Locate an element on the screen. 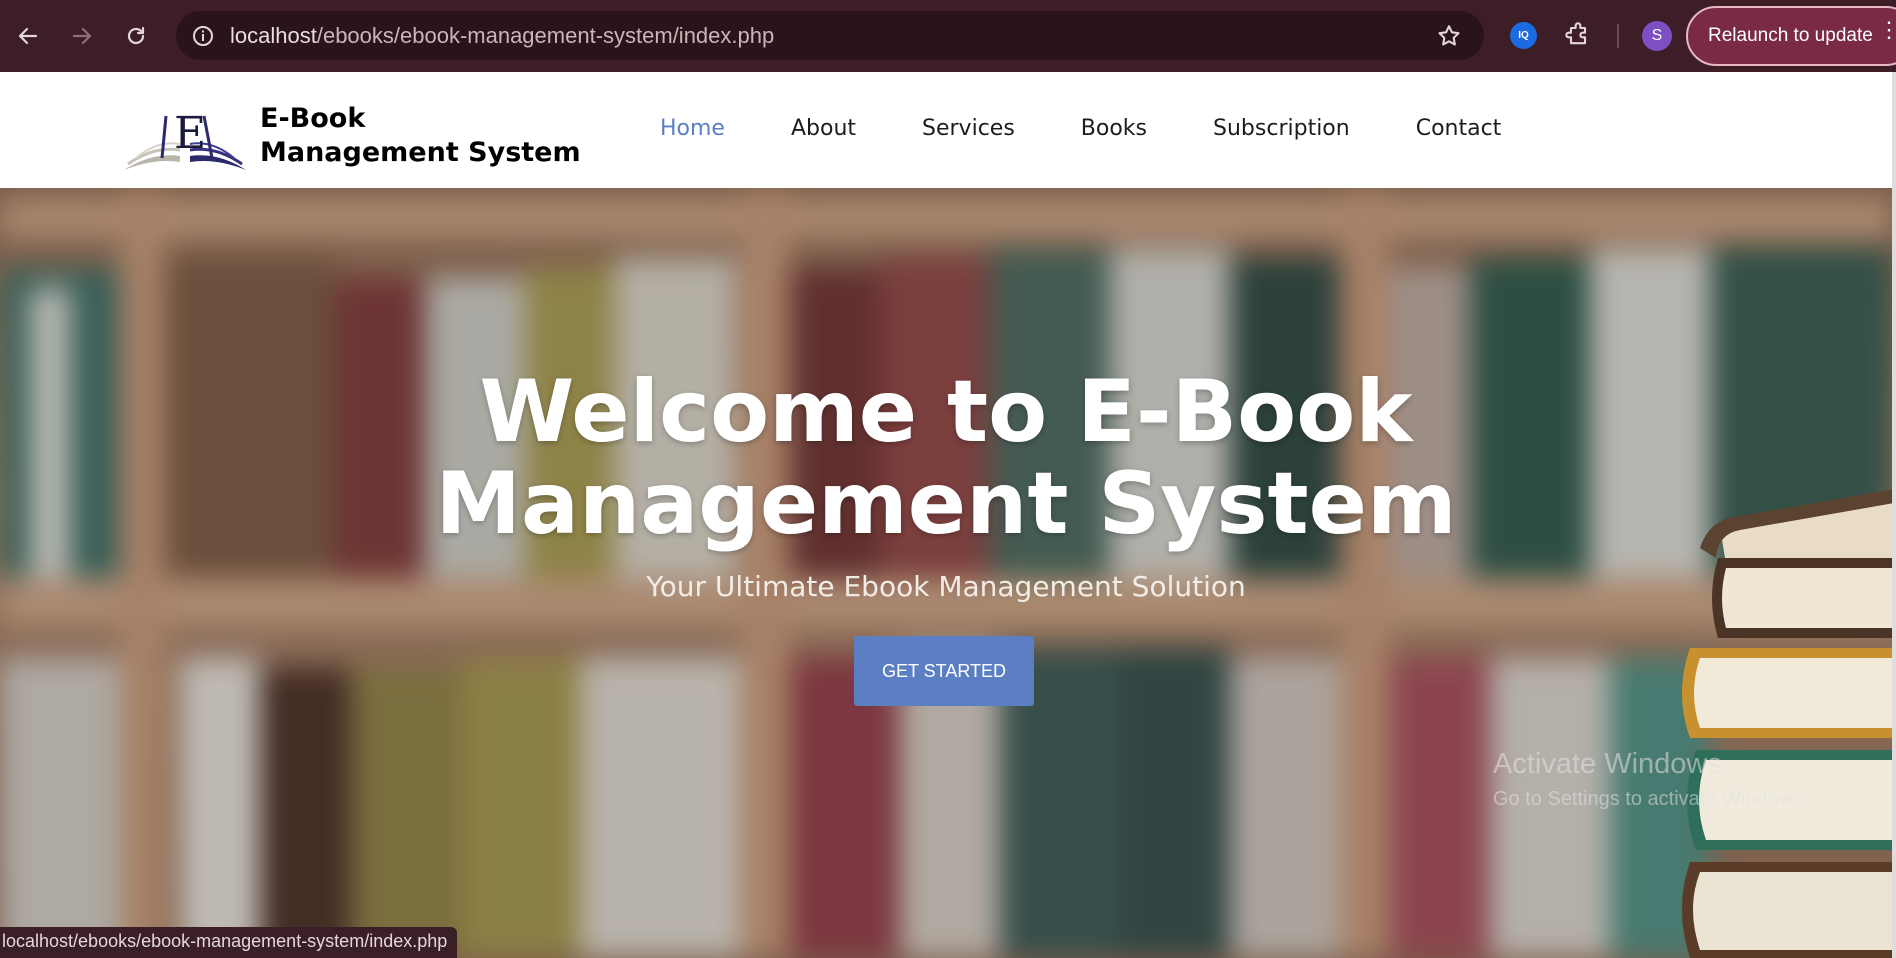  profile-initial: S is located at coordinates (1657, 35).